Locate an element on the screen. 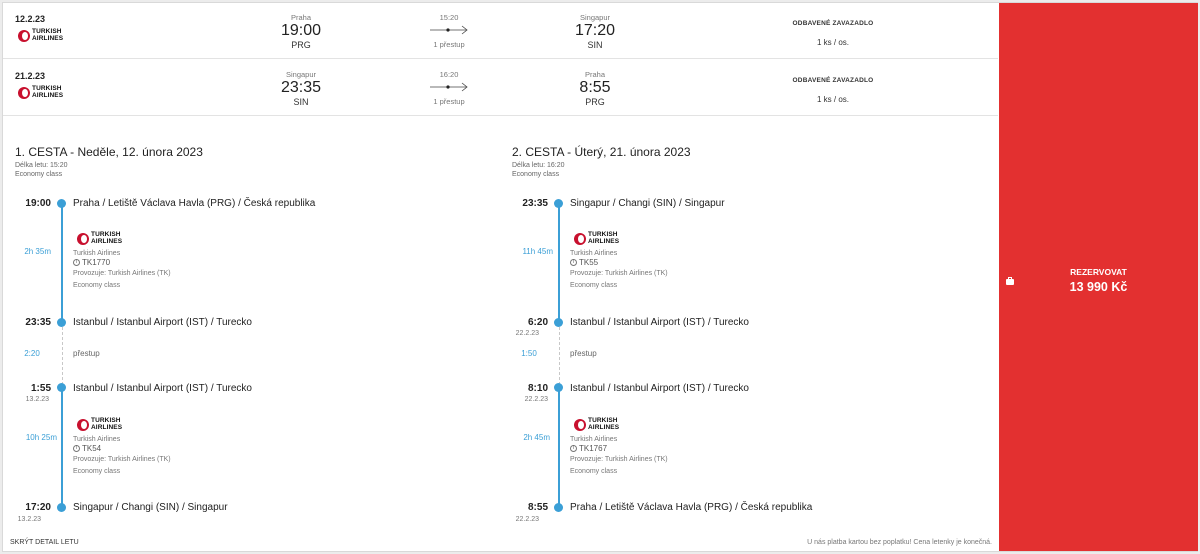 The width and height of the screenshot is (1200, 554). layover-label: přestup is located at coordinates (86, 353).